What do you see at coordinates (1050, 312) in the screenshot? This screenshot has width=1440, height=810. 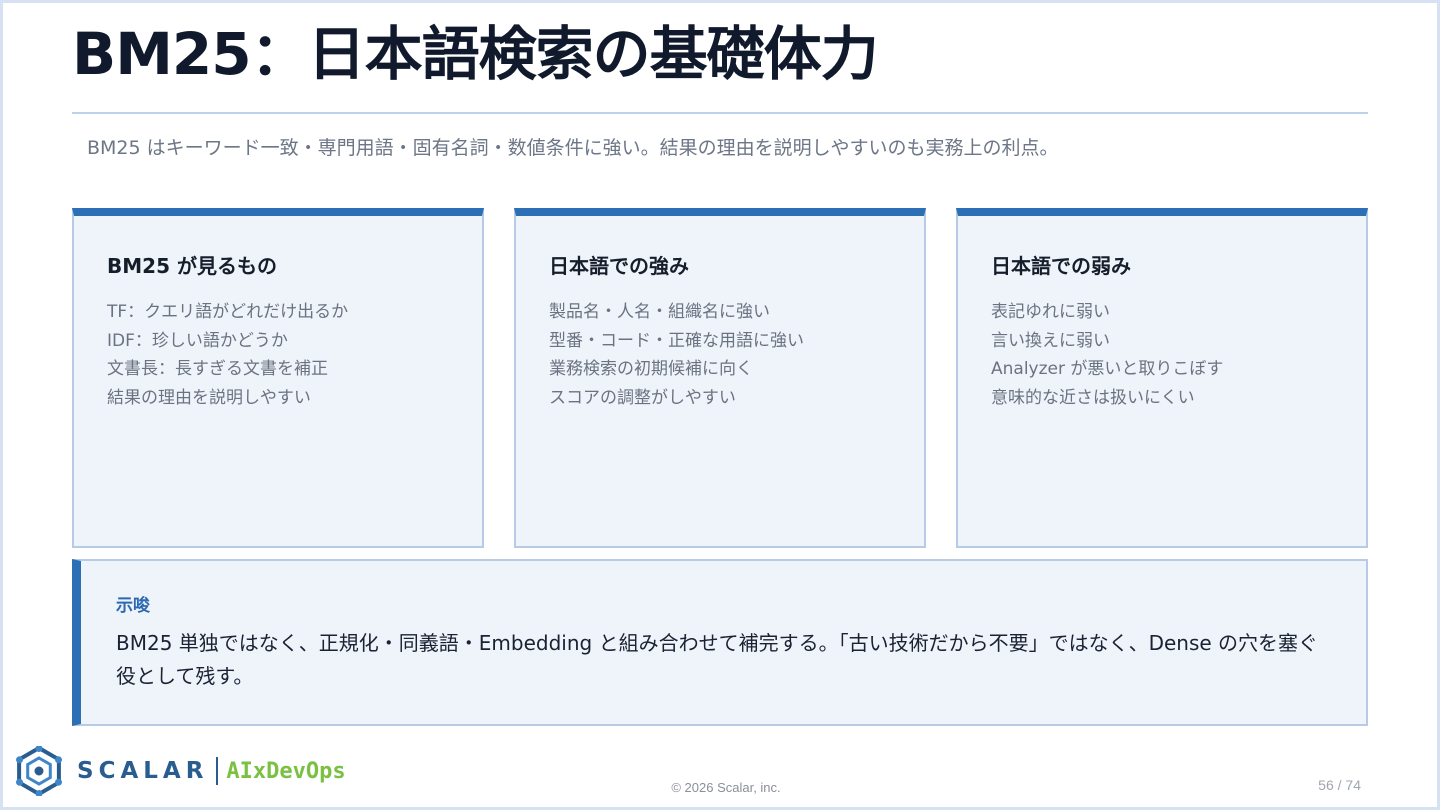 I see `list-item: 表記ゆれに弱い` at bounding box center [1050, 312].